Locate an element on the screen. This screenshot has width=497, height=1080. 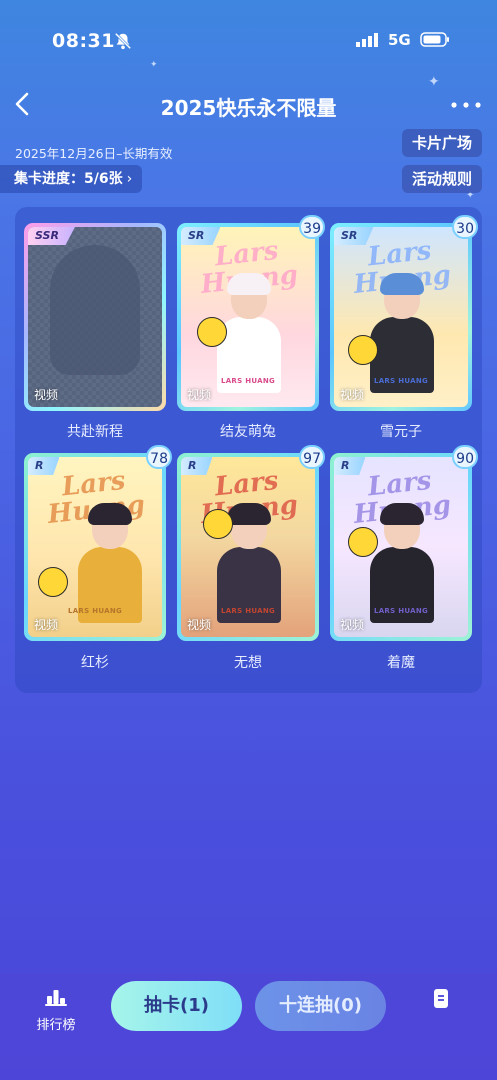
card-artwork-locked: SSR 视频 is located at coordinates (95, 317).